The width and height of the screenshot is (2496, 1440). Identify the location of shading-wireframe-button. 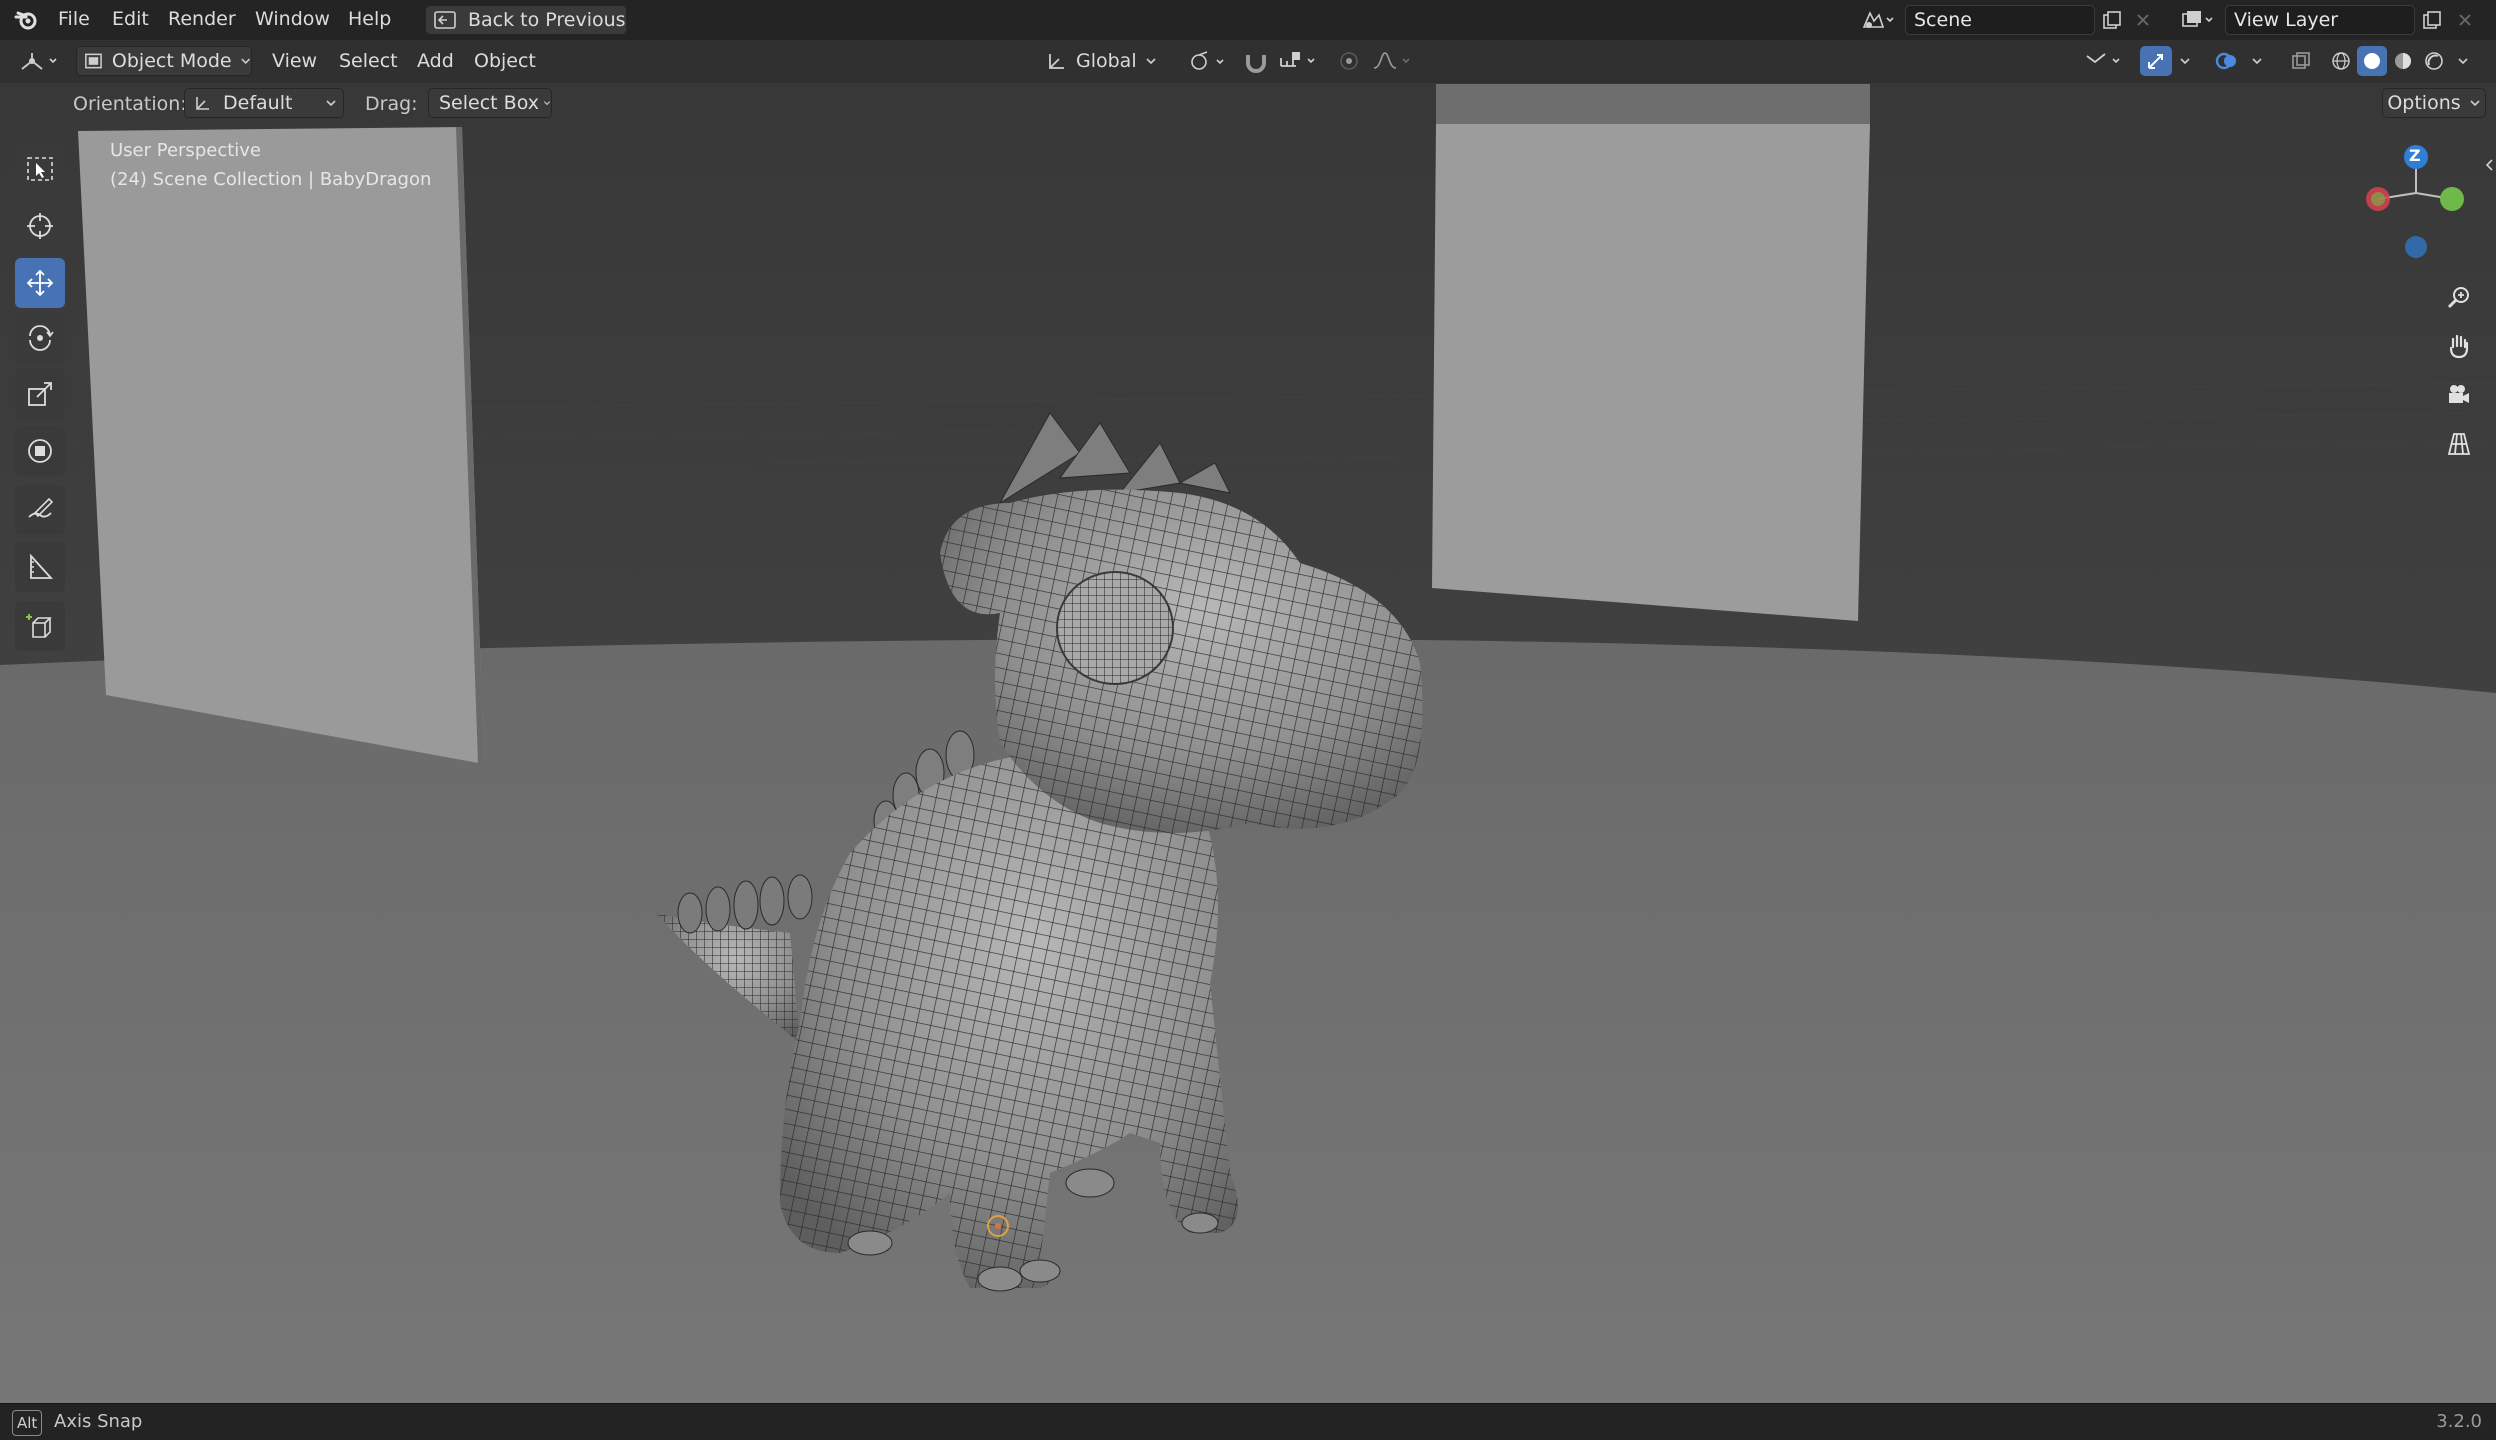
(2341, 61).